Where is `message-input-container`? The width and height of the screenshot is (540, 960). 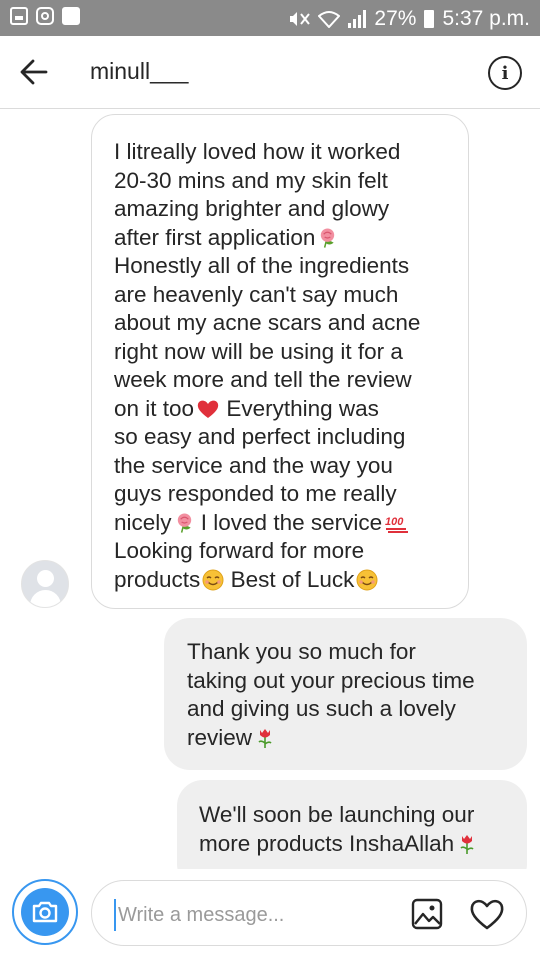
message-input-container is located at coordinates (309, 913).